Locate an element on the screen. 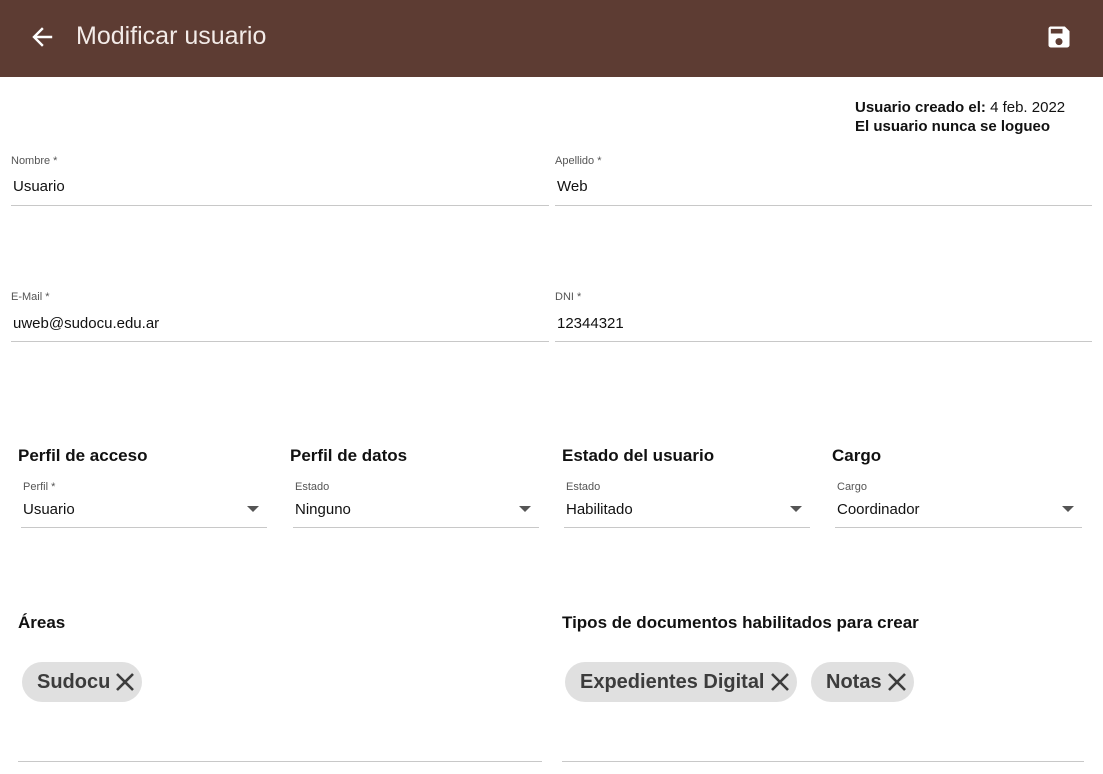 This screenshot has height=774, width=1103. cargo-select-underline is located at coordinates (958, 527).